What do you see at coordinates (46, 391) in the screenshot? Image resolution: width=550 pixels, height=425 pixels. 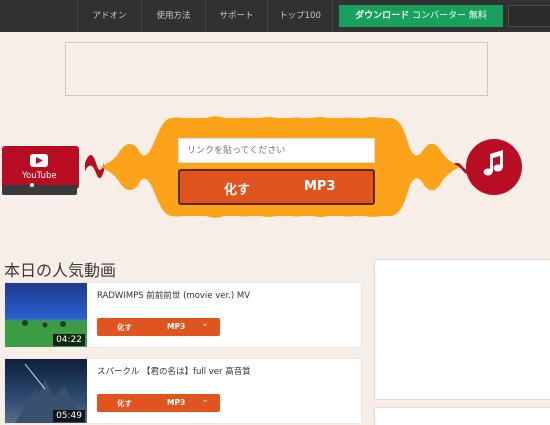 I see `video-thumbnail: 05:49` at bounding box center [46, 391].